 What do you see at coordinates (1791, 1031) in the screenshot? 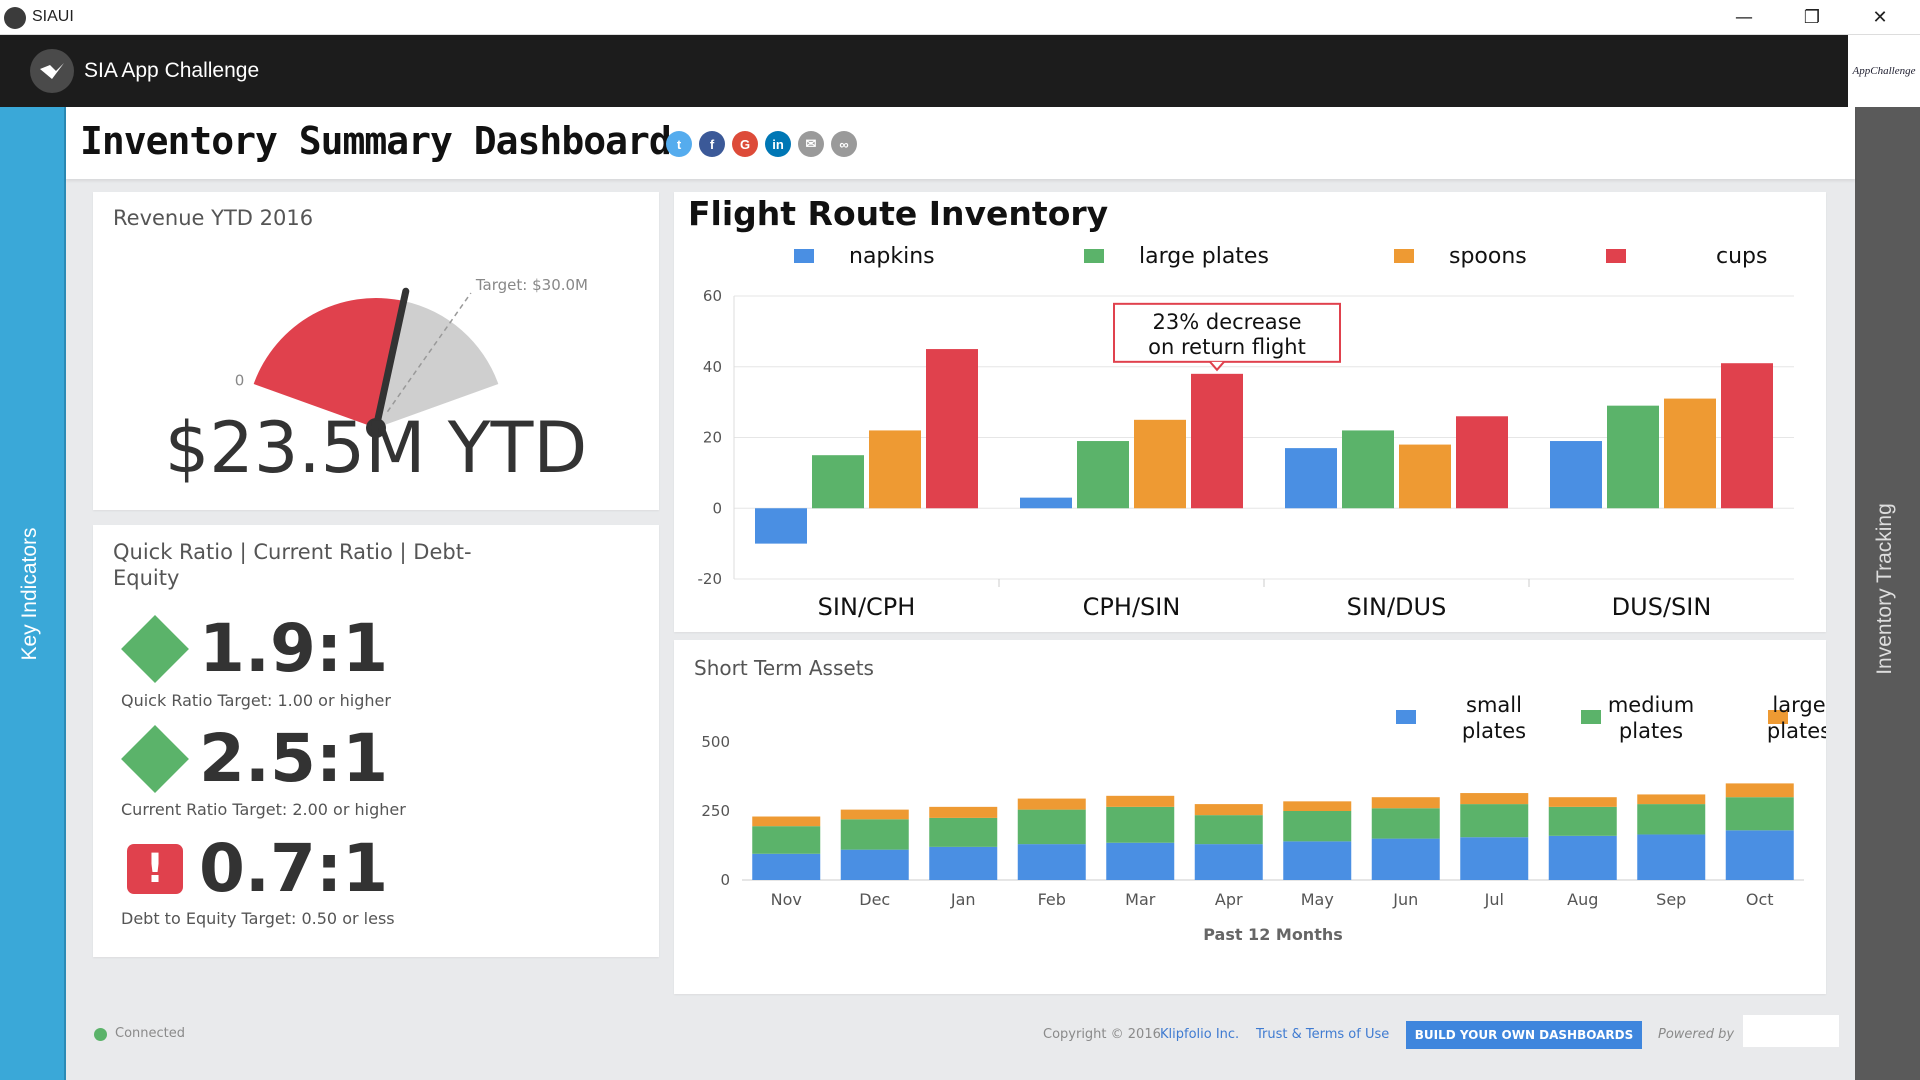
I see `powered-by-logo` at bounding box center [1791, 1031].